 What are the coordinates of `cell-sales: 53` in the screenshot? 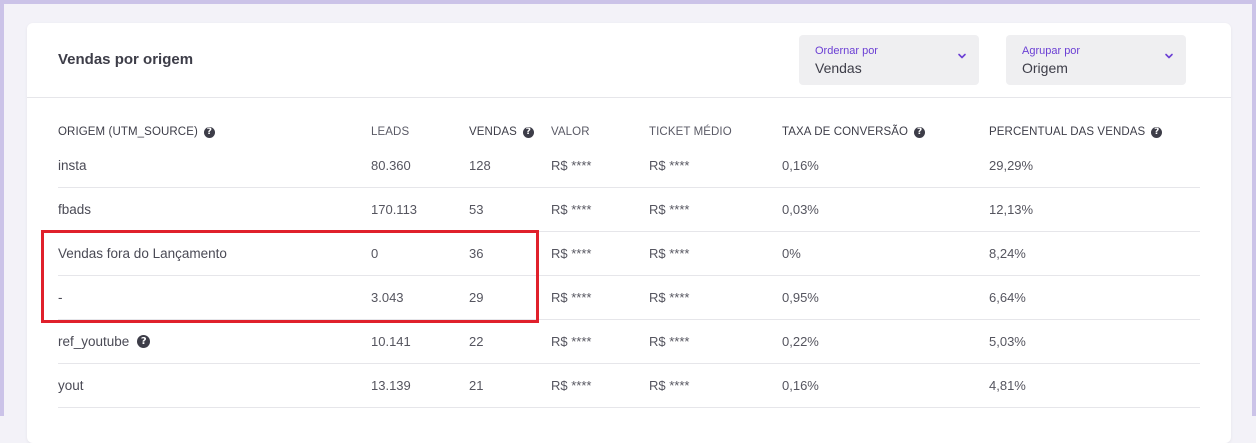 It's located at (476, 209).